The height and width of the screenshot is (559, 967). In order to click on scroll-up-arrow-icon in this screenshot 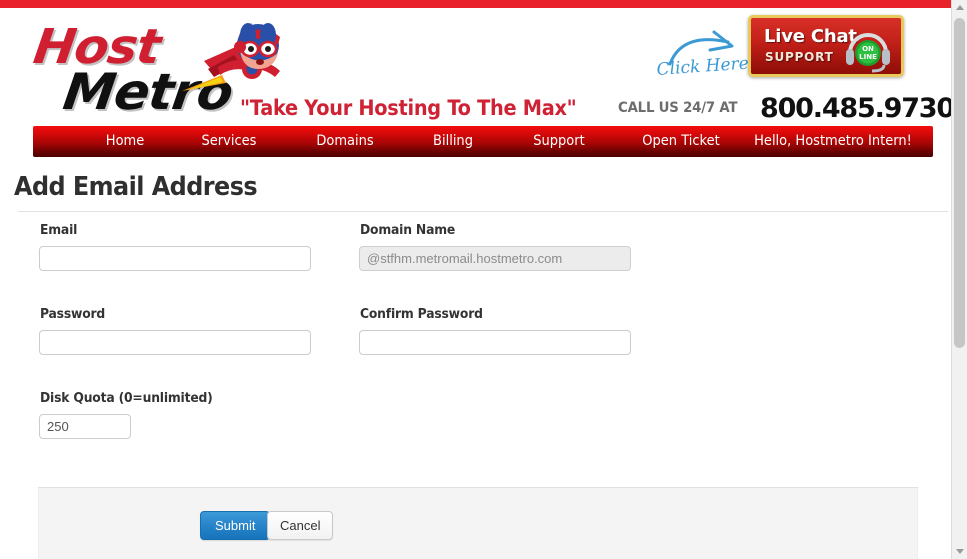, I will do `click(959, 8)`.